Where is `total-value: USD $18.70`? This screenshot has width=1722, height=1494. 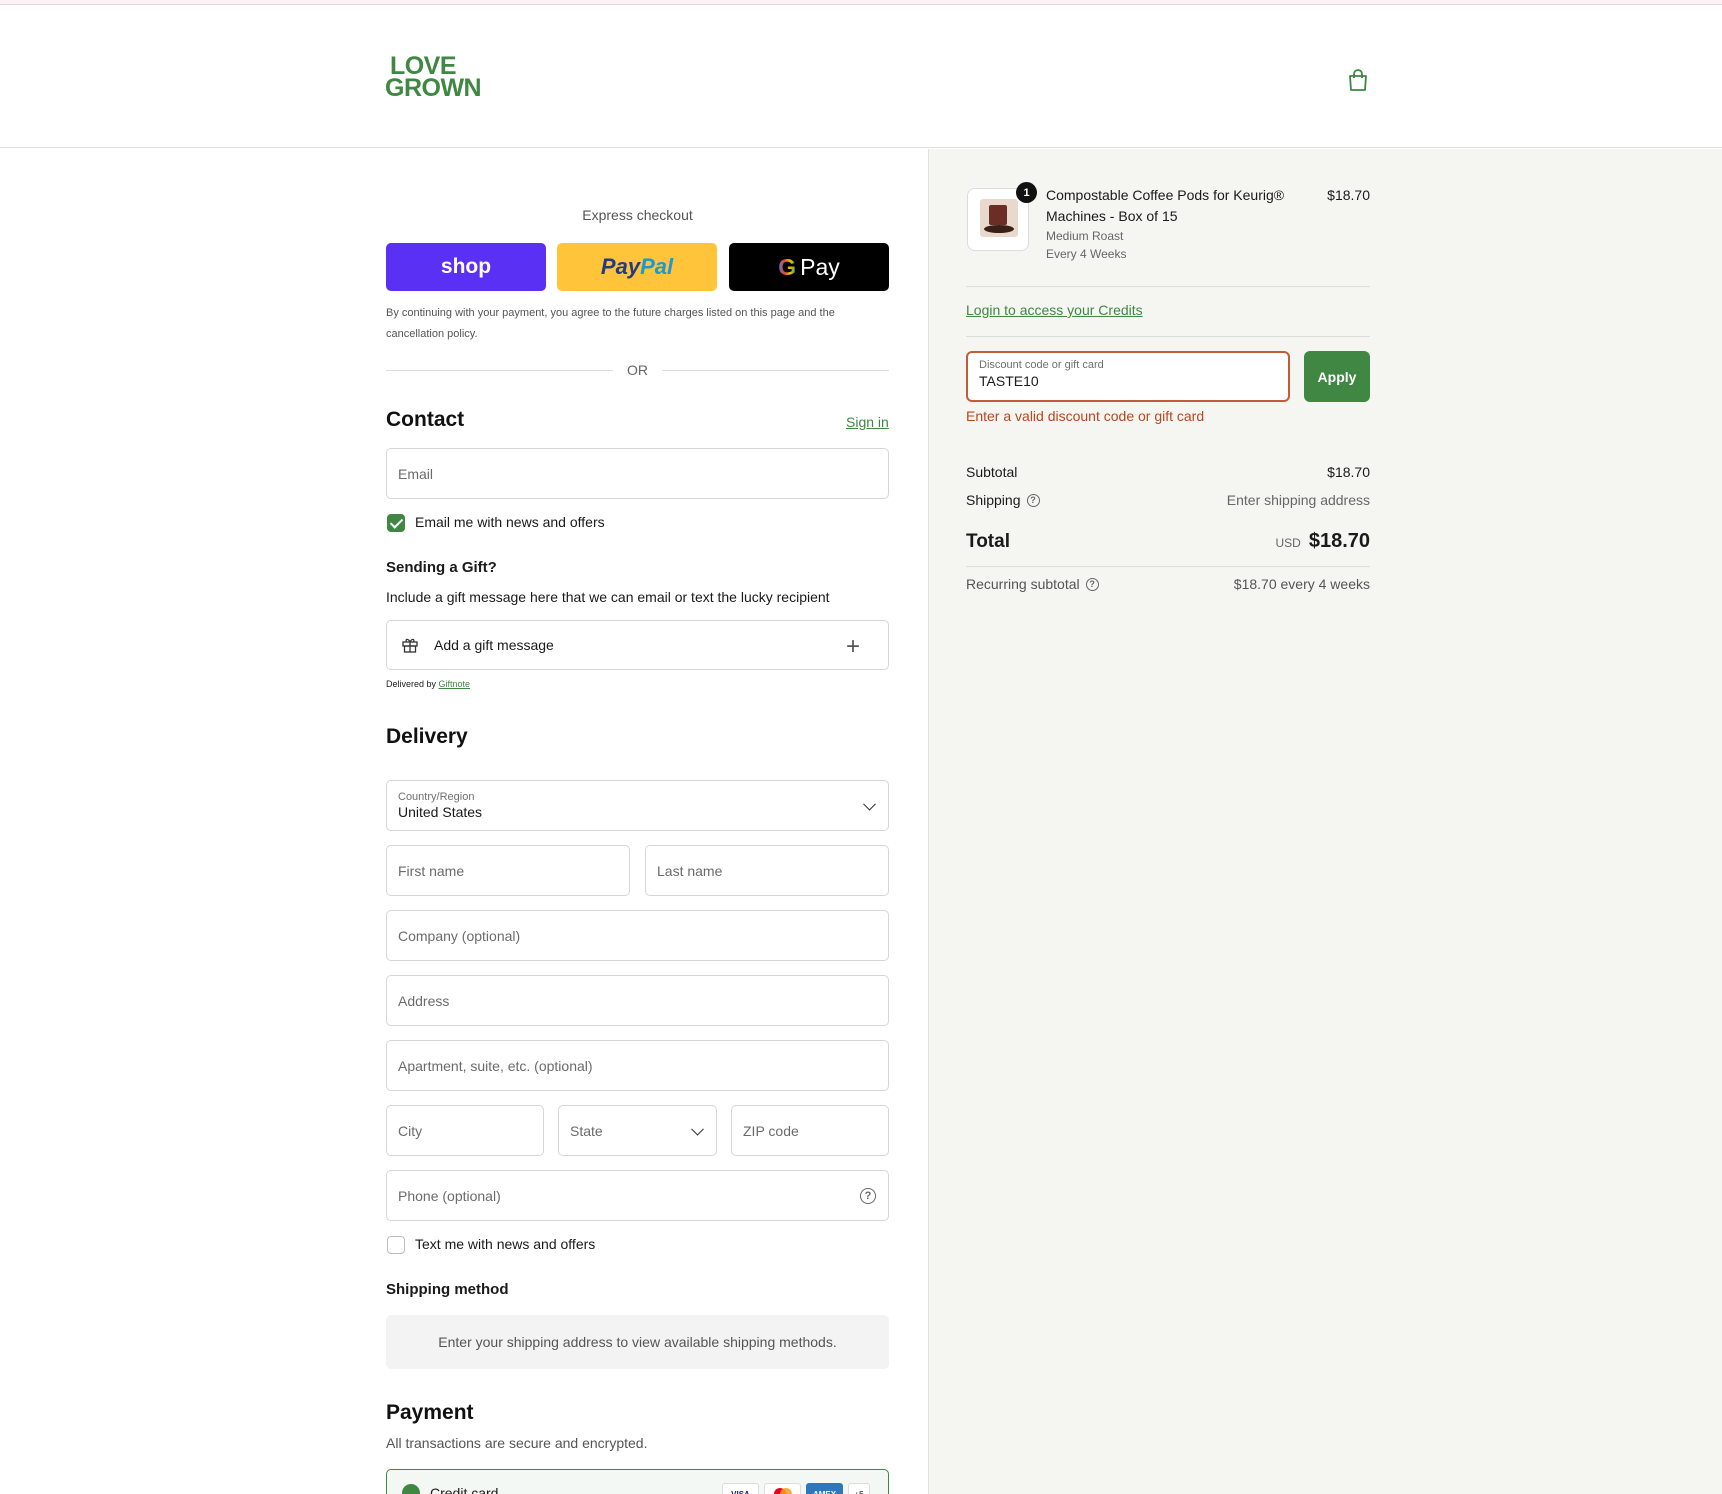 total-value: USD $18.70 is located at coordinates (1322, 541).